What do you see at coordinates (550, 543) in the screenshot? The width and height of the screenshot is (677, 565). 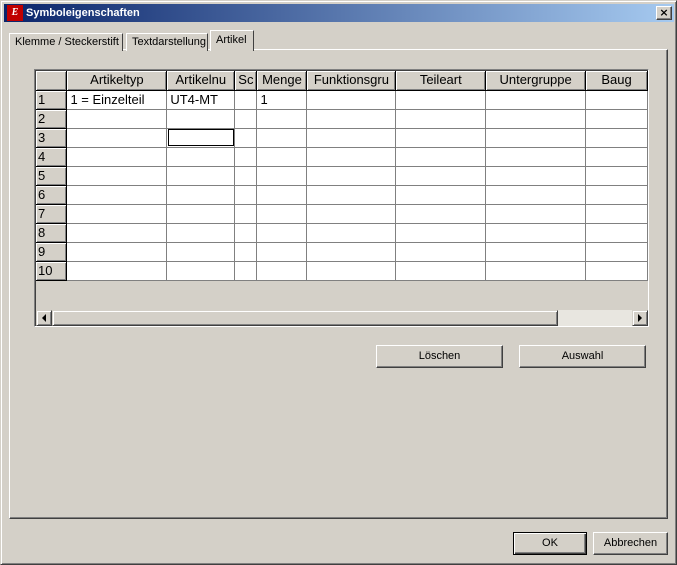 I see `ok-button: OK` at bounding box center [550, 543].